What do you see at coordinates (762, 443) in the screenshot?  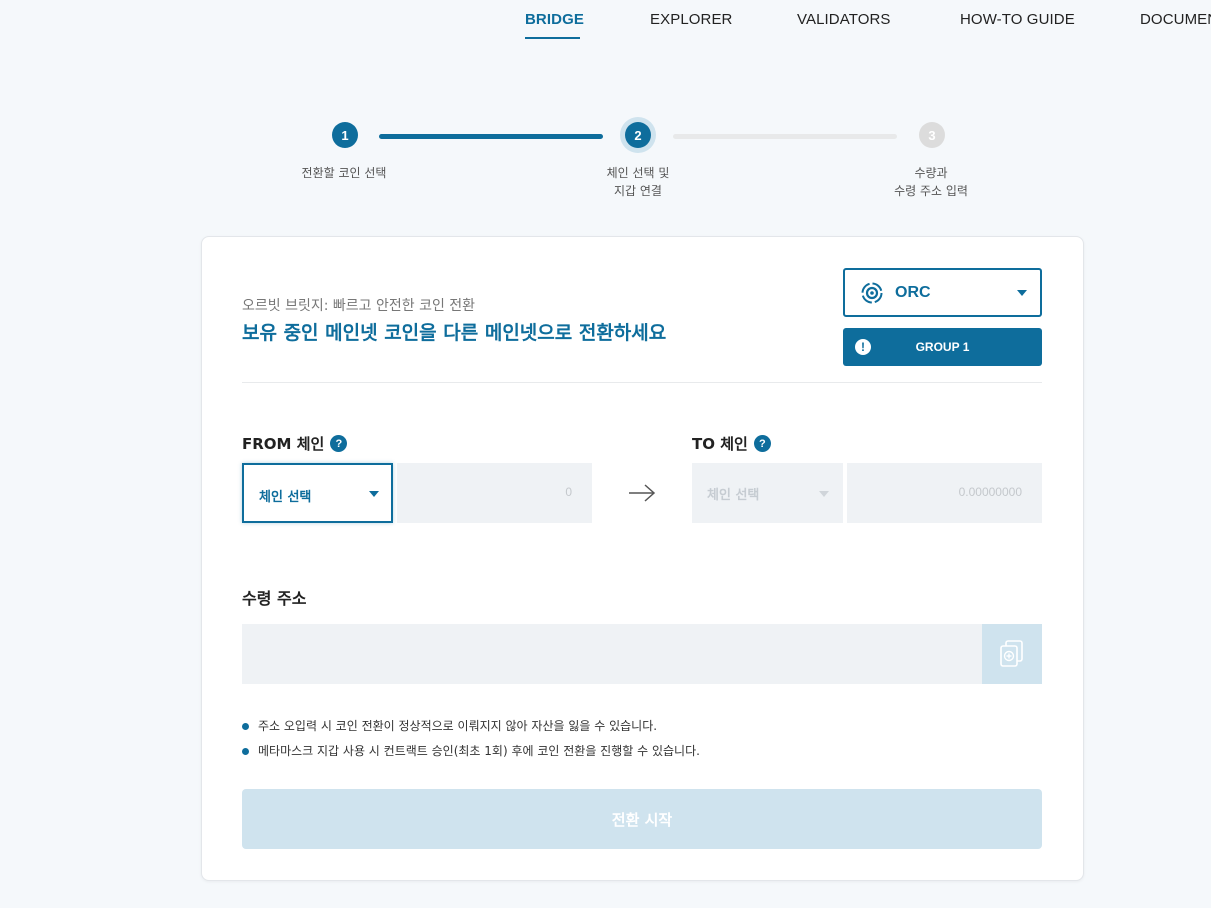 I see `to-help-icon: ?` at bounding box center [762, 443].